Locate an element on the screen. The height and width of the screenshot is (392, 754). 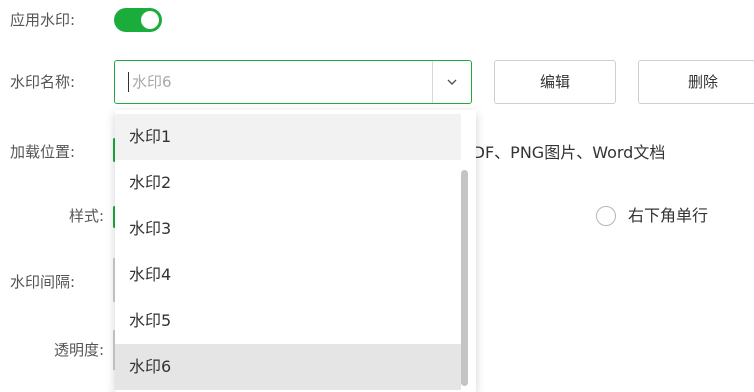
style-label: 样式: is located at coordinates (86, 216).